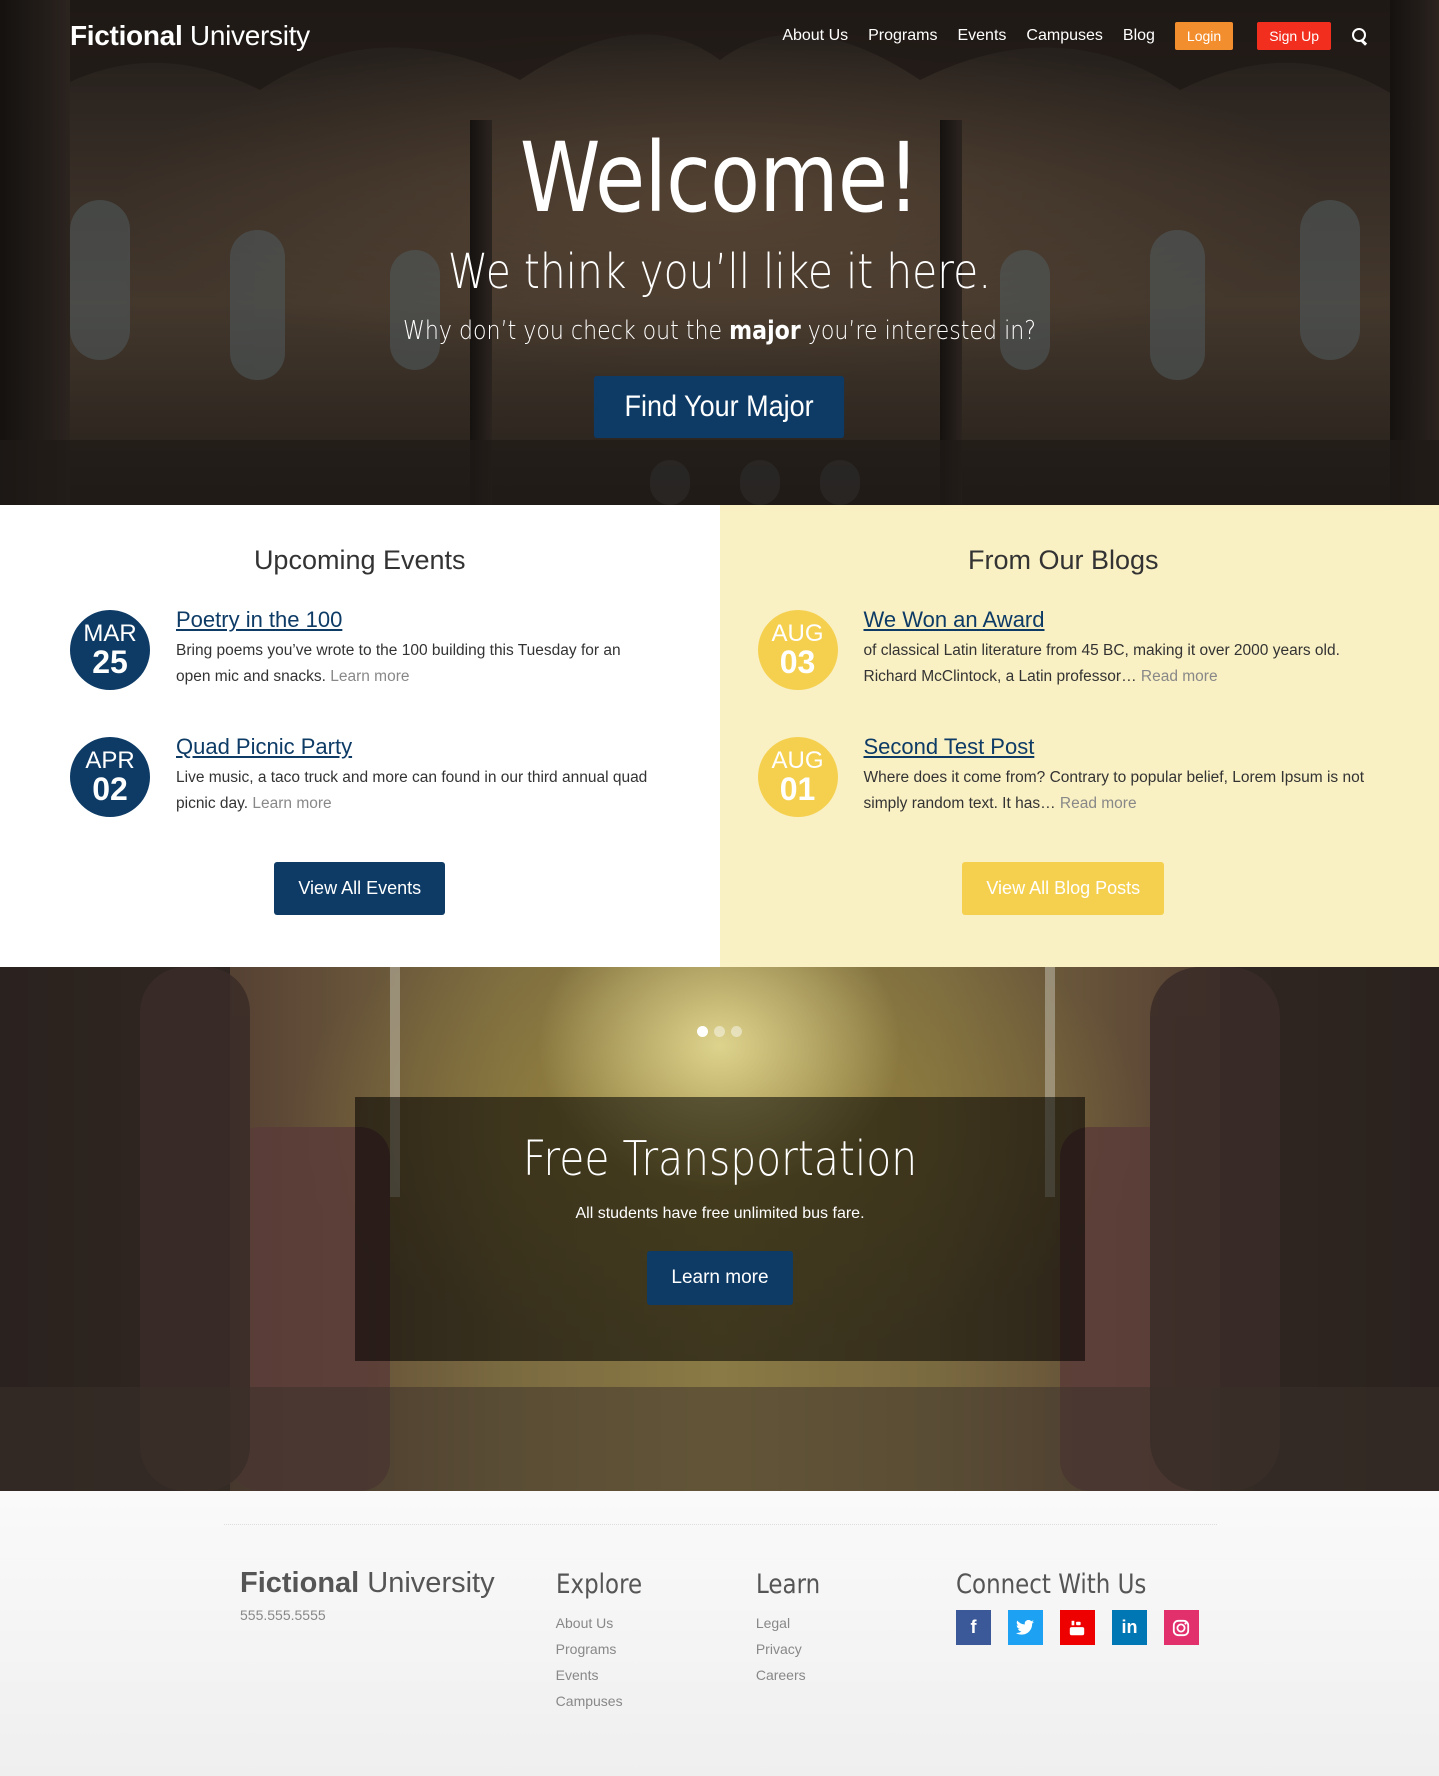 The image size is (1439, 1776). Describe the element at coordinates (656, 1701) in the screenshot. I see `footer-link-campuses: Campuses` at that location.